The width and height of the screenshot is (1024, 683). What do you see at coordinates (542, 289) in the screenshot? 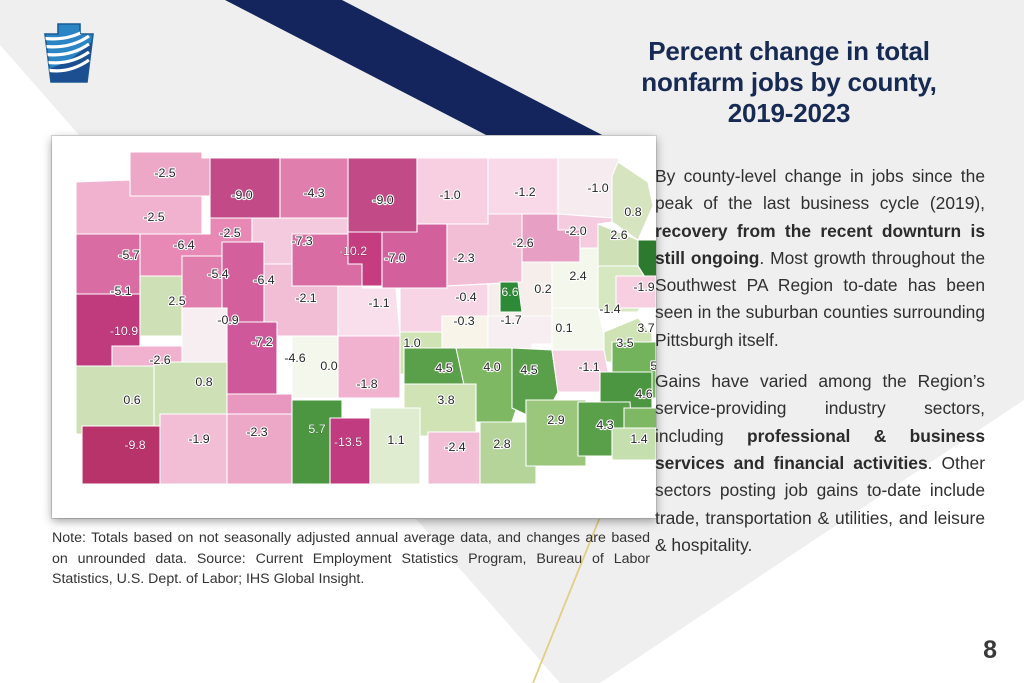
I see `county-value-label: 0.2` at bounding box center [542, 289].